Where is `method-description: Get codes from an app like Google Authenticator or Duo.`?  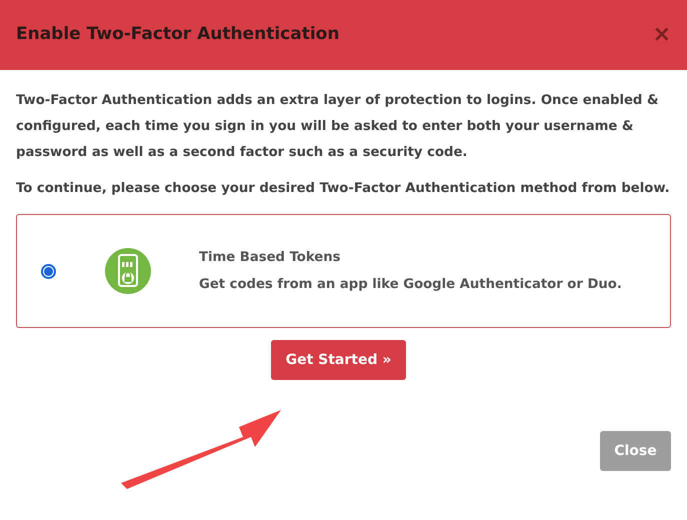 method-description: Get codes from an app like Google Authenticator or Duo. is located at coordinates (411, 285).